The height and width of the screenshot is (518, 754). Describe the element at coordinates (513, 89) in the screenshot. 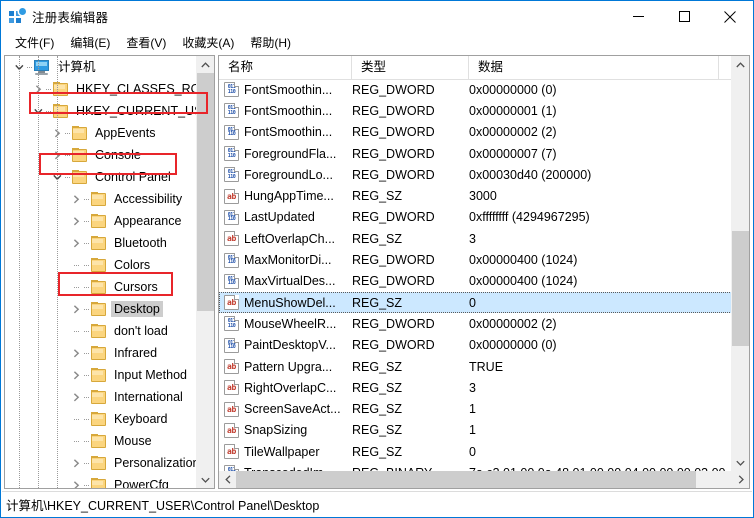

I see `value-data-cell: 0x00000000 (0)` at that location.